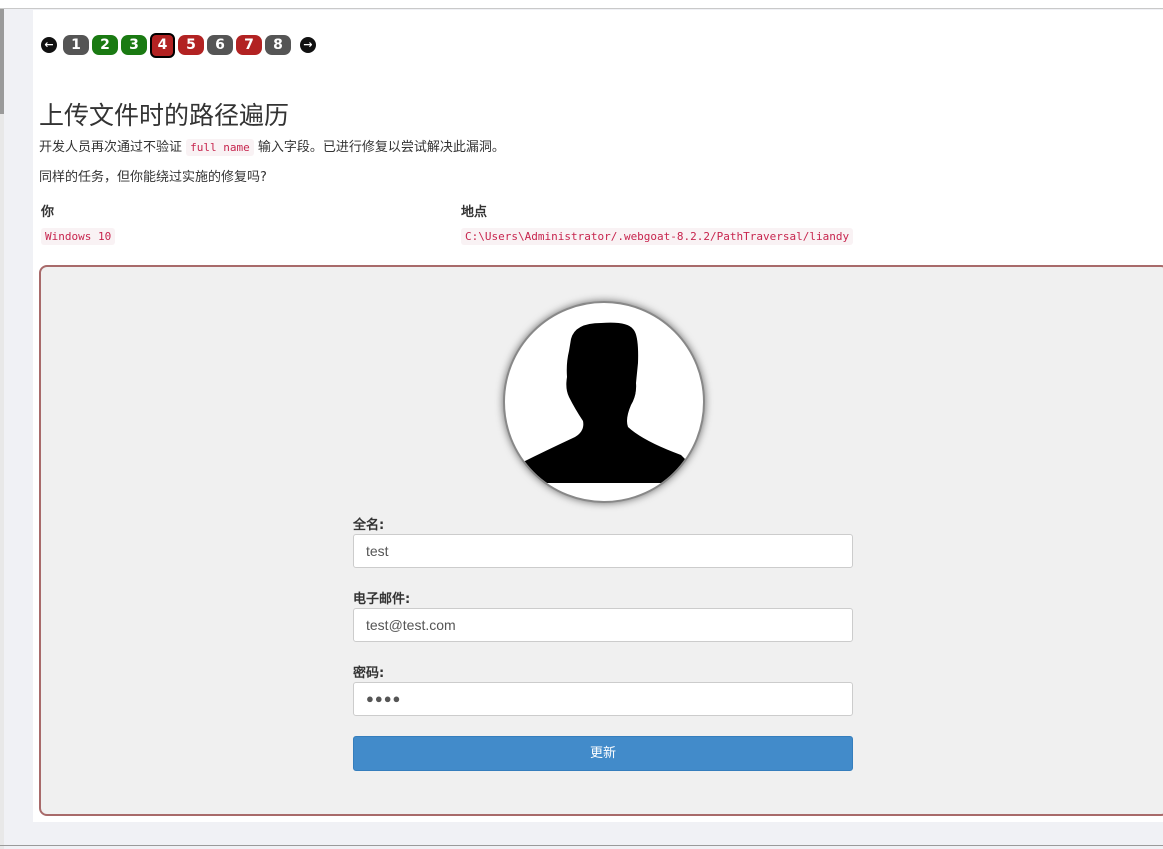 This screenshot has height=849, width=1163. Describe the element at coordinates (2, 429) in the screenshot. I see `page-scrollbar-track` at that location.